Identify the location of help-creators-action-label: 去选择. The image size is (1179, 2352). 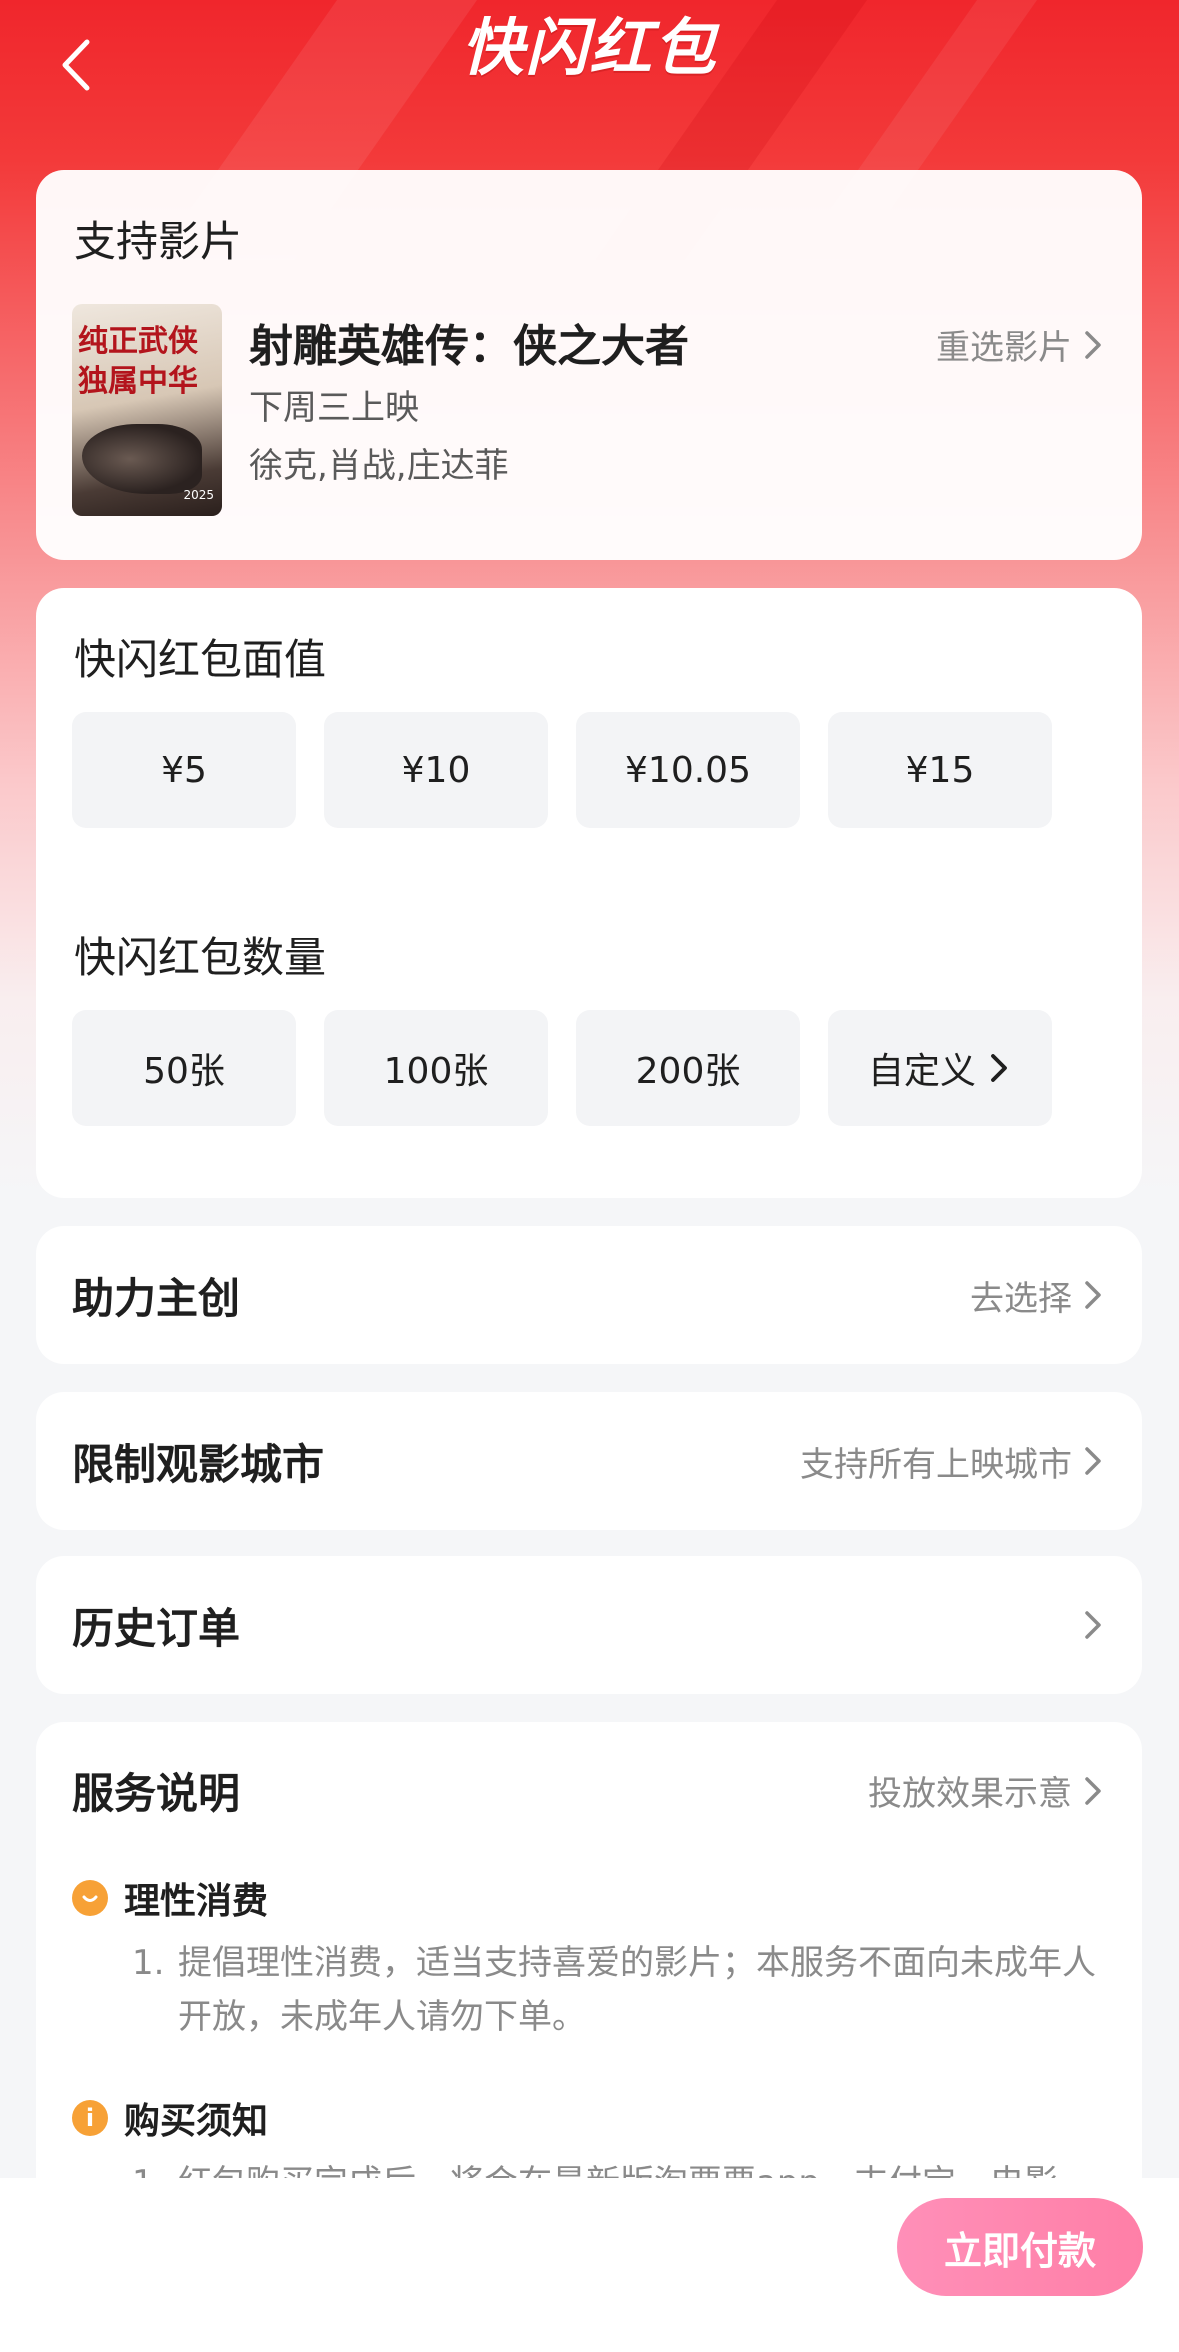
(1021, 1298).